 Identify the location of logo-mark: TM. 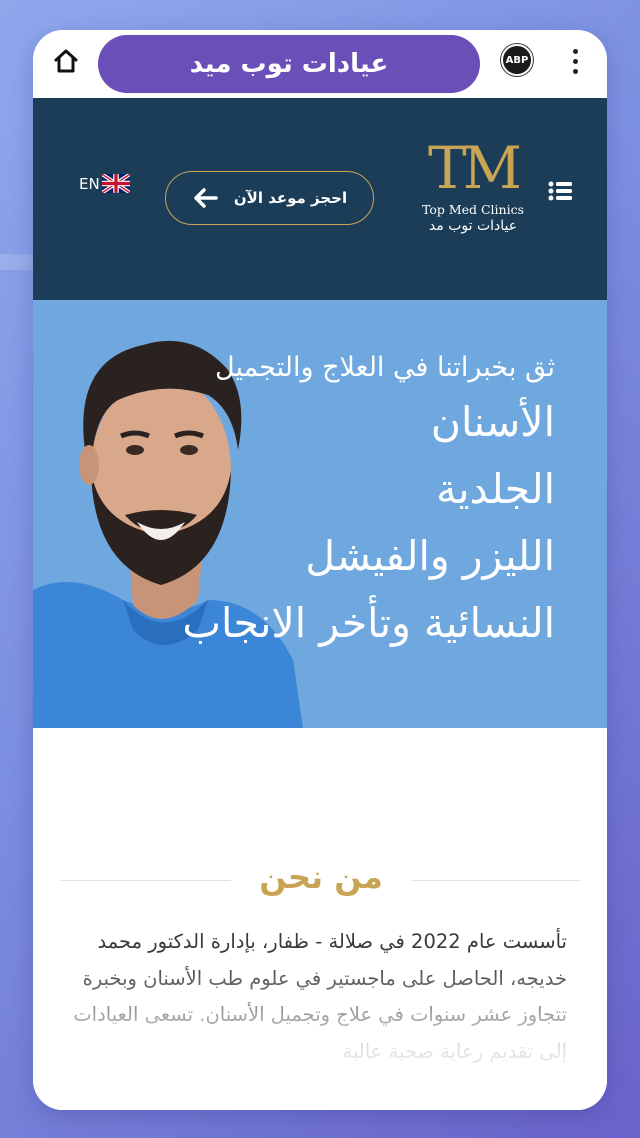
(474, 168).